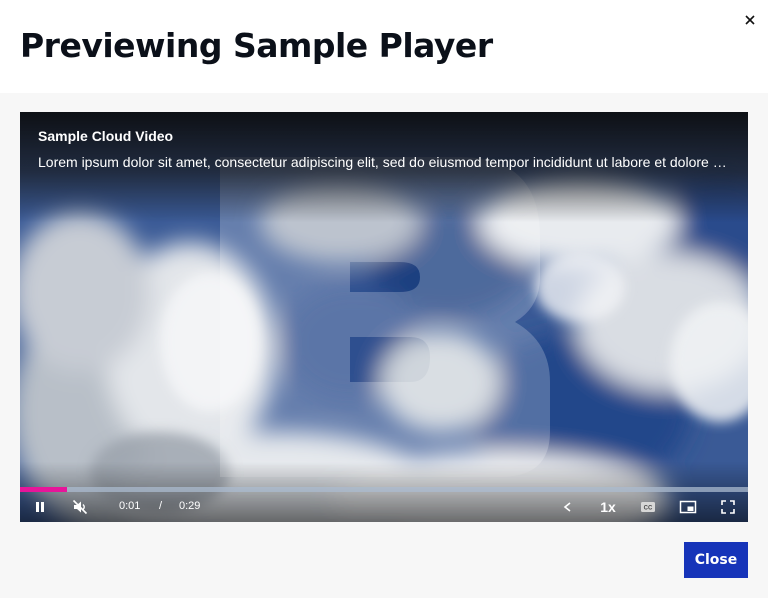 The image size is (768, 598). Describe the element at coordinates (728, 507) in the screenshot. I see `fullscreen-icon` at that location.